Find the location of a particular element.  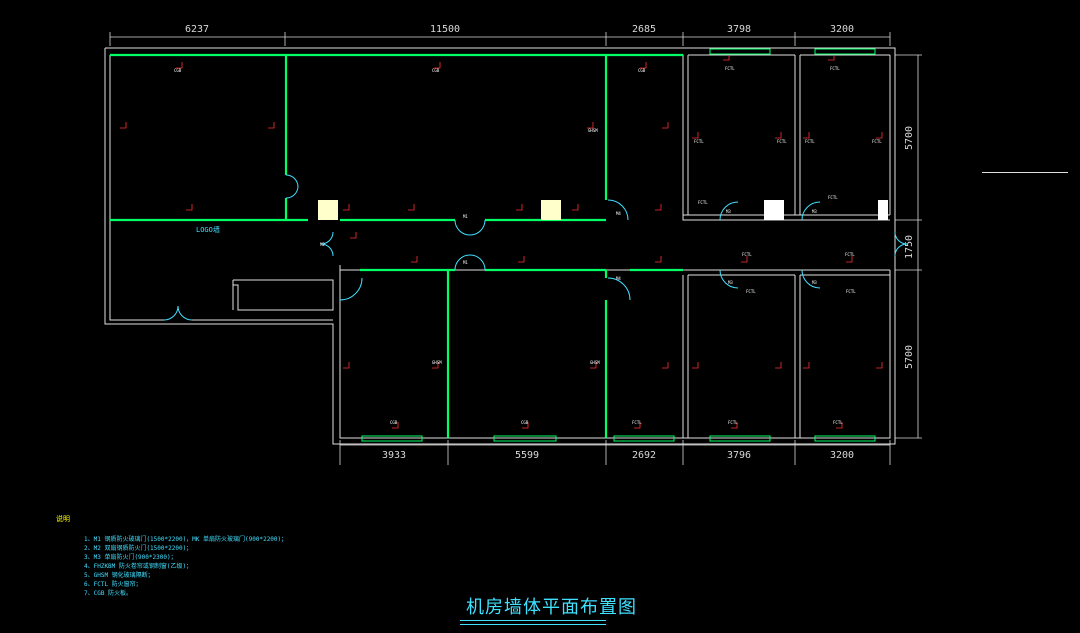

tag-cgb-1: CGB is located at coordinates (178, 70).